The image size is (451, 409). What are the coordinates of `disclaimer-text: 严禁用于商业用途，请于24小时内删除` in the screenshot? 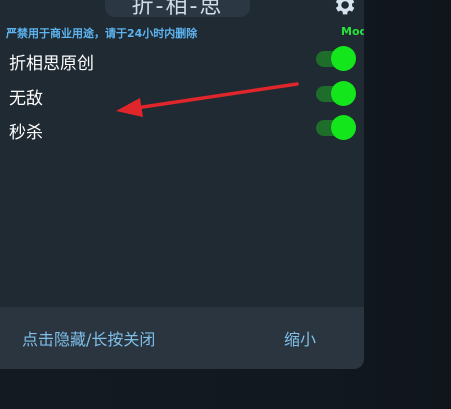 It's located at (102, 33).